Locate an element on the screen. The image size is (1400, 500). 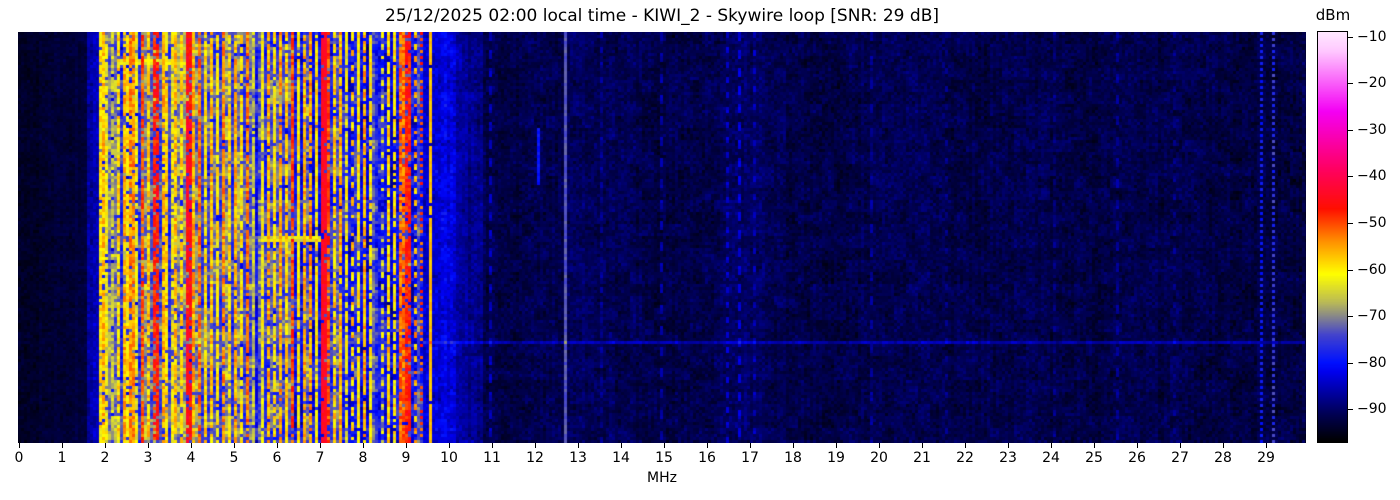
x-tick-label: 13 is located at coordinates (578, 458).